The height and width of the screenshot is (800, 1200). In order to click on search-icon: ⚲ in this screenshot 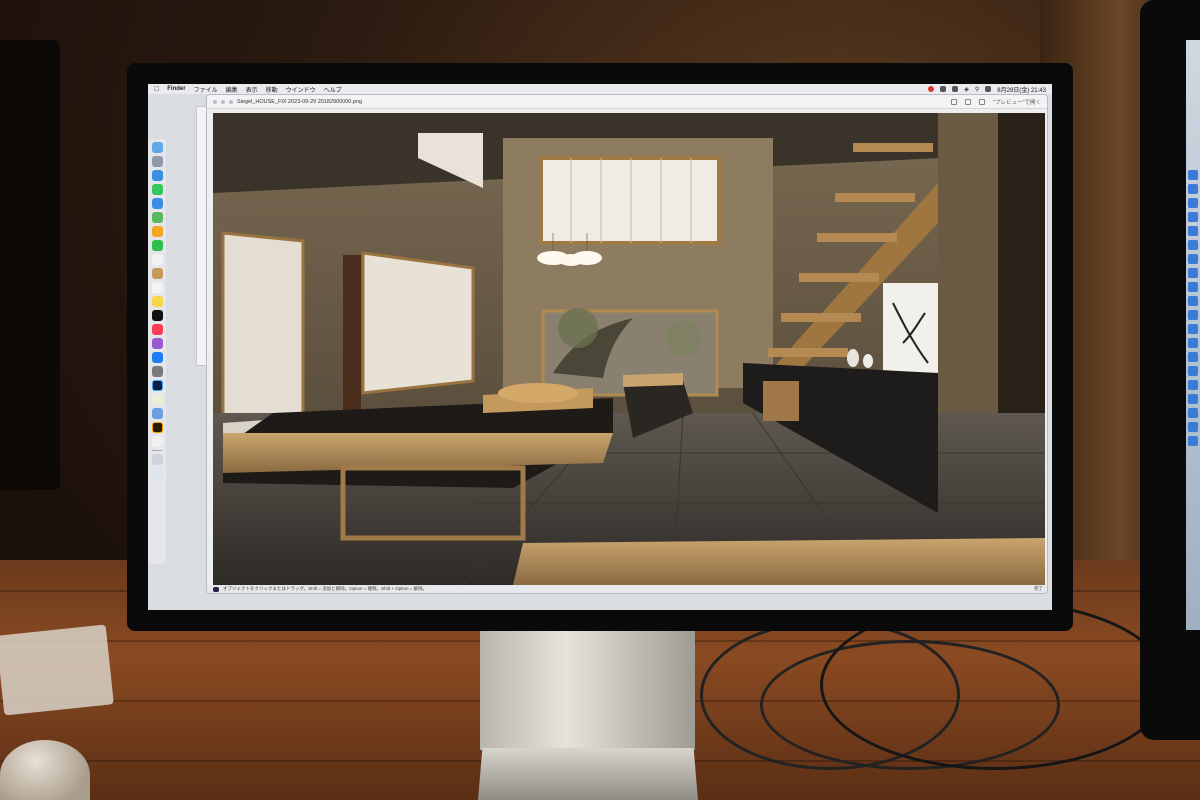, I will do `click(977, 89)`.